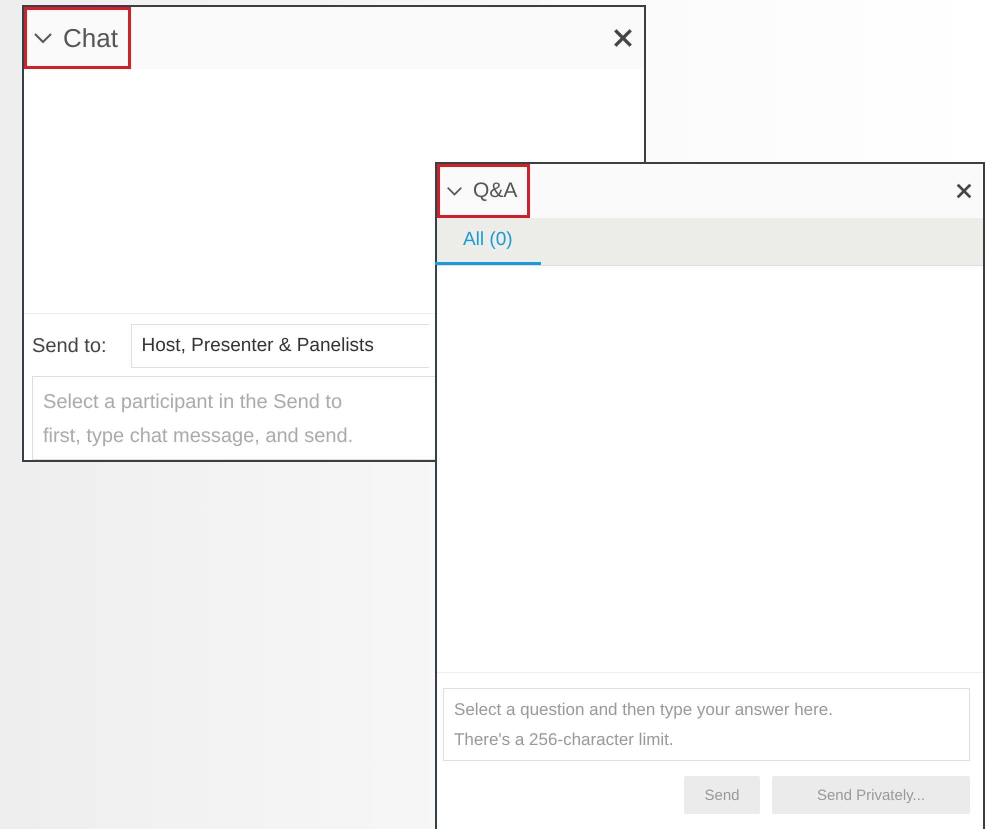  What do you see at coordinates (69, 346) in the screenshot?
I see `send-to-label: Send to:` at bounding box center [69, 346].